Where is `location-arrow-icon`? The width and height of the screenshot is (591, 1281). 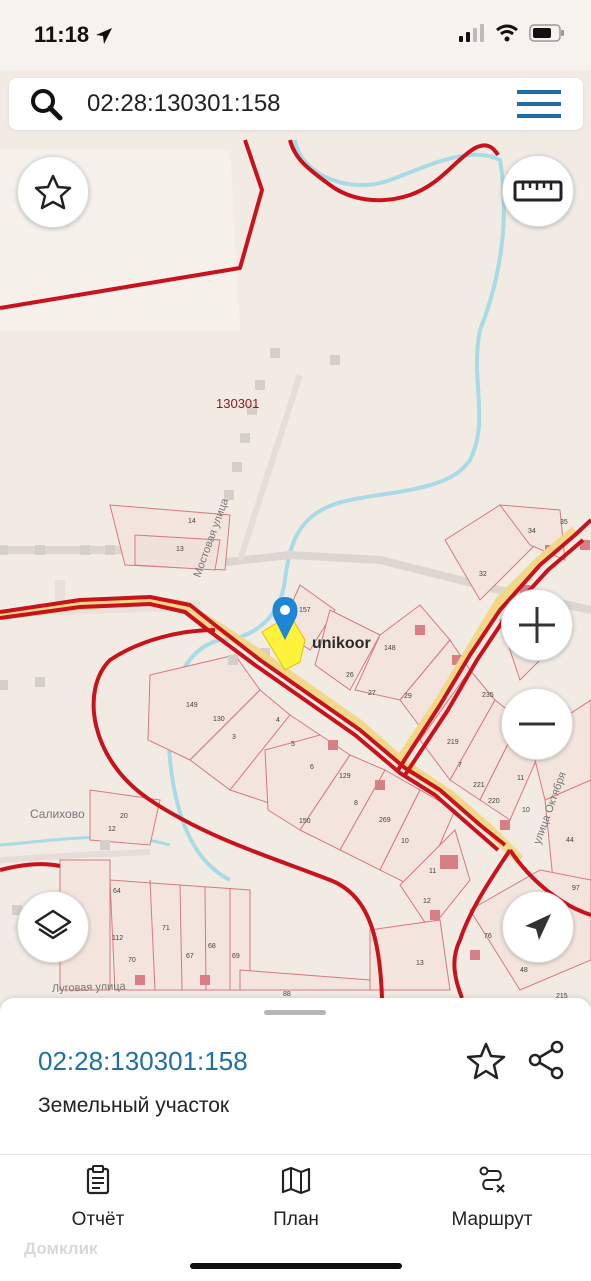
location-arrow-icon is located at coordinates (104, 36).